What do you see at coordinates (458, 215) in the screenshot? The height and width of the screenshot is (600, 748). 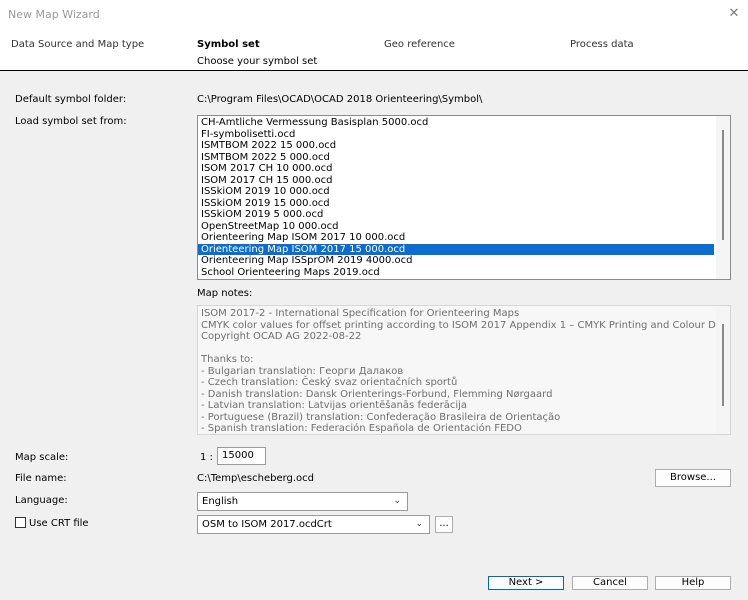 I see `symbol-list-item: ISSkiOM 2019 5 000.ocd` at bounding box center [458, 215].